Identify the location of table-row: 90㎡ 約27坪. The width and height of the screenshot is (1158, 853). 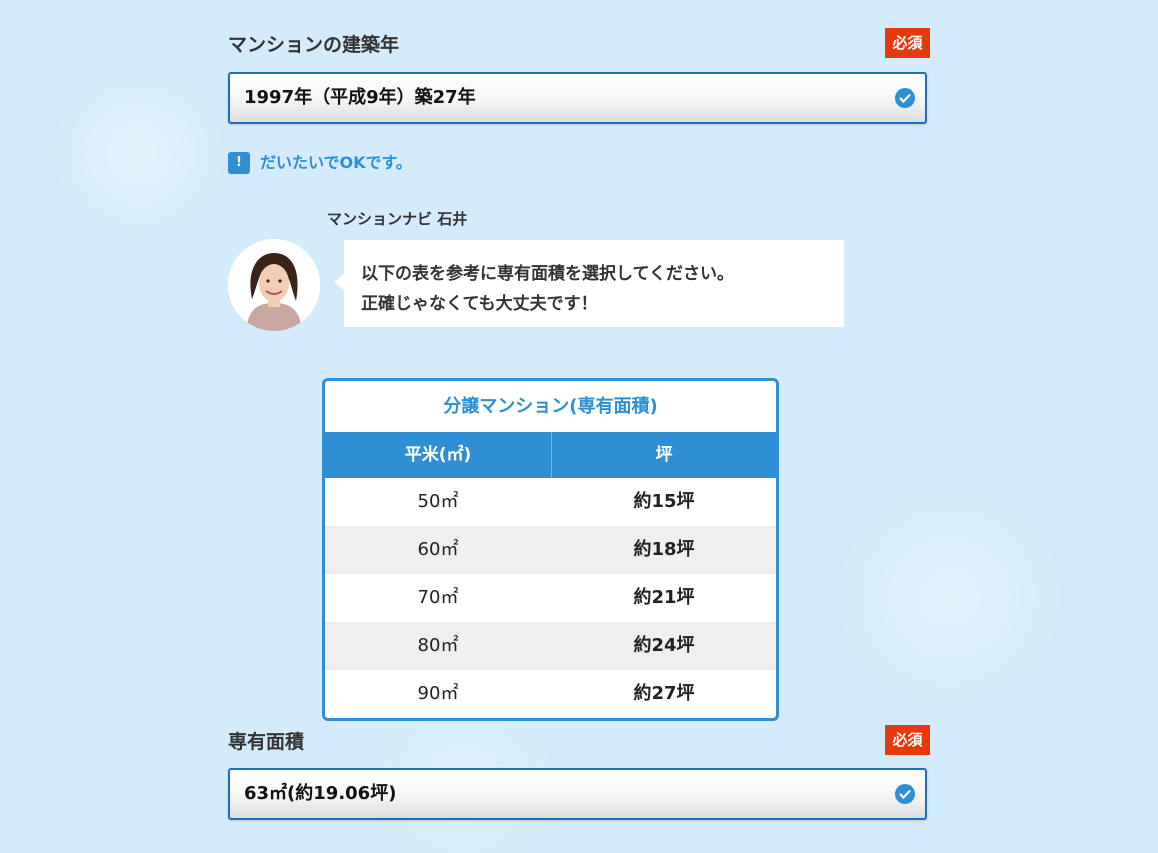
(550, 694).